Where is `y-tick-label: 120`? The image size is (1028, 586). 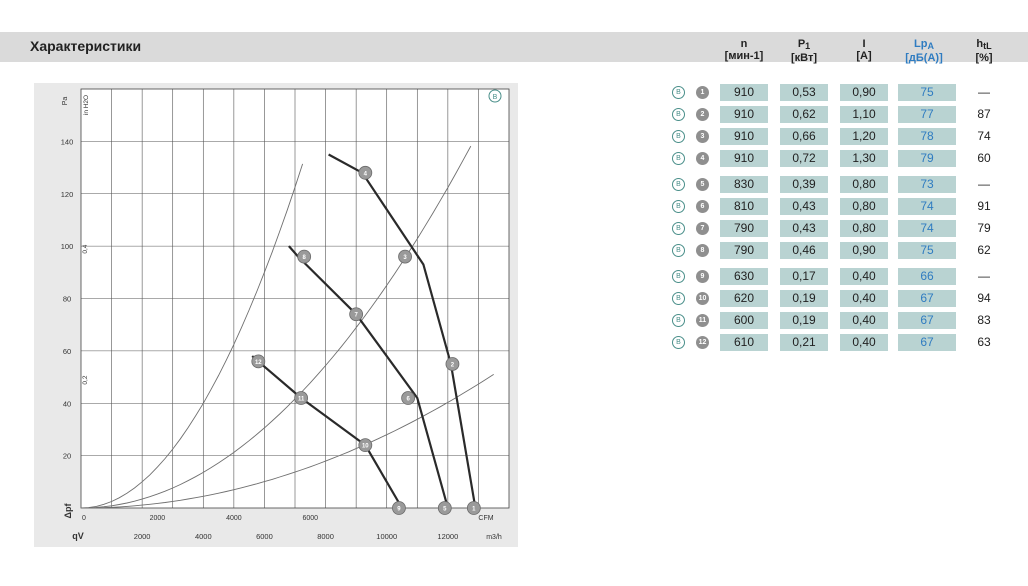 y-tick-label: 120 is located at coordinates (67, 194).